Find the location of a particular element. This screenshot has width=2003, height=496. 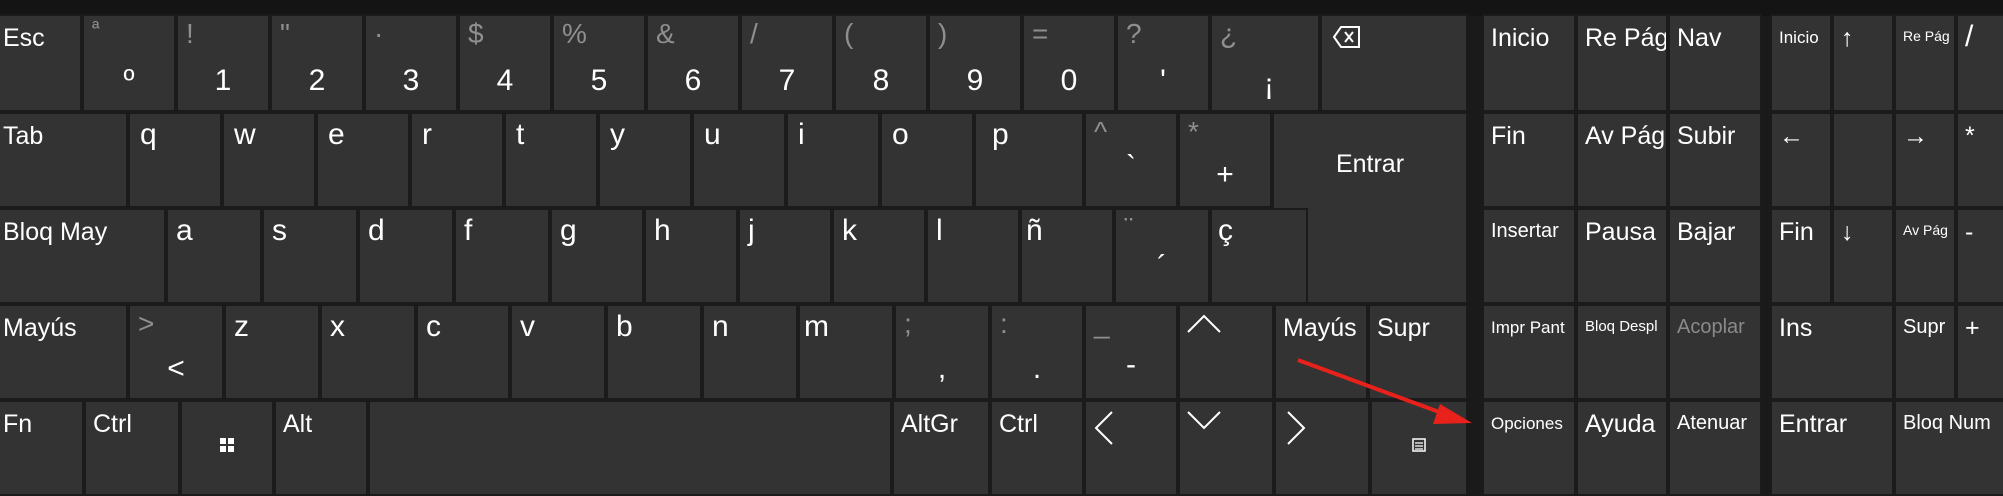

key-space is located at coordinates (630, 448).